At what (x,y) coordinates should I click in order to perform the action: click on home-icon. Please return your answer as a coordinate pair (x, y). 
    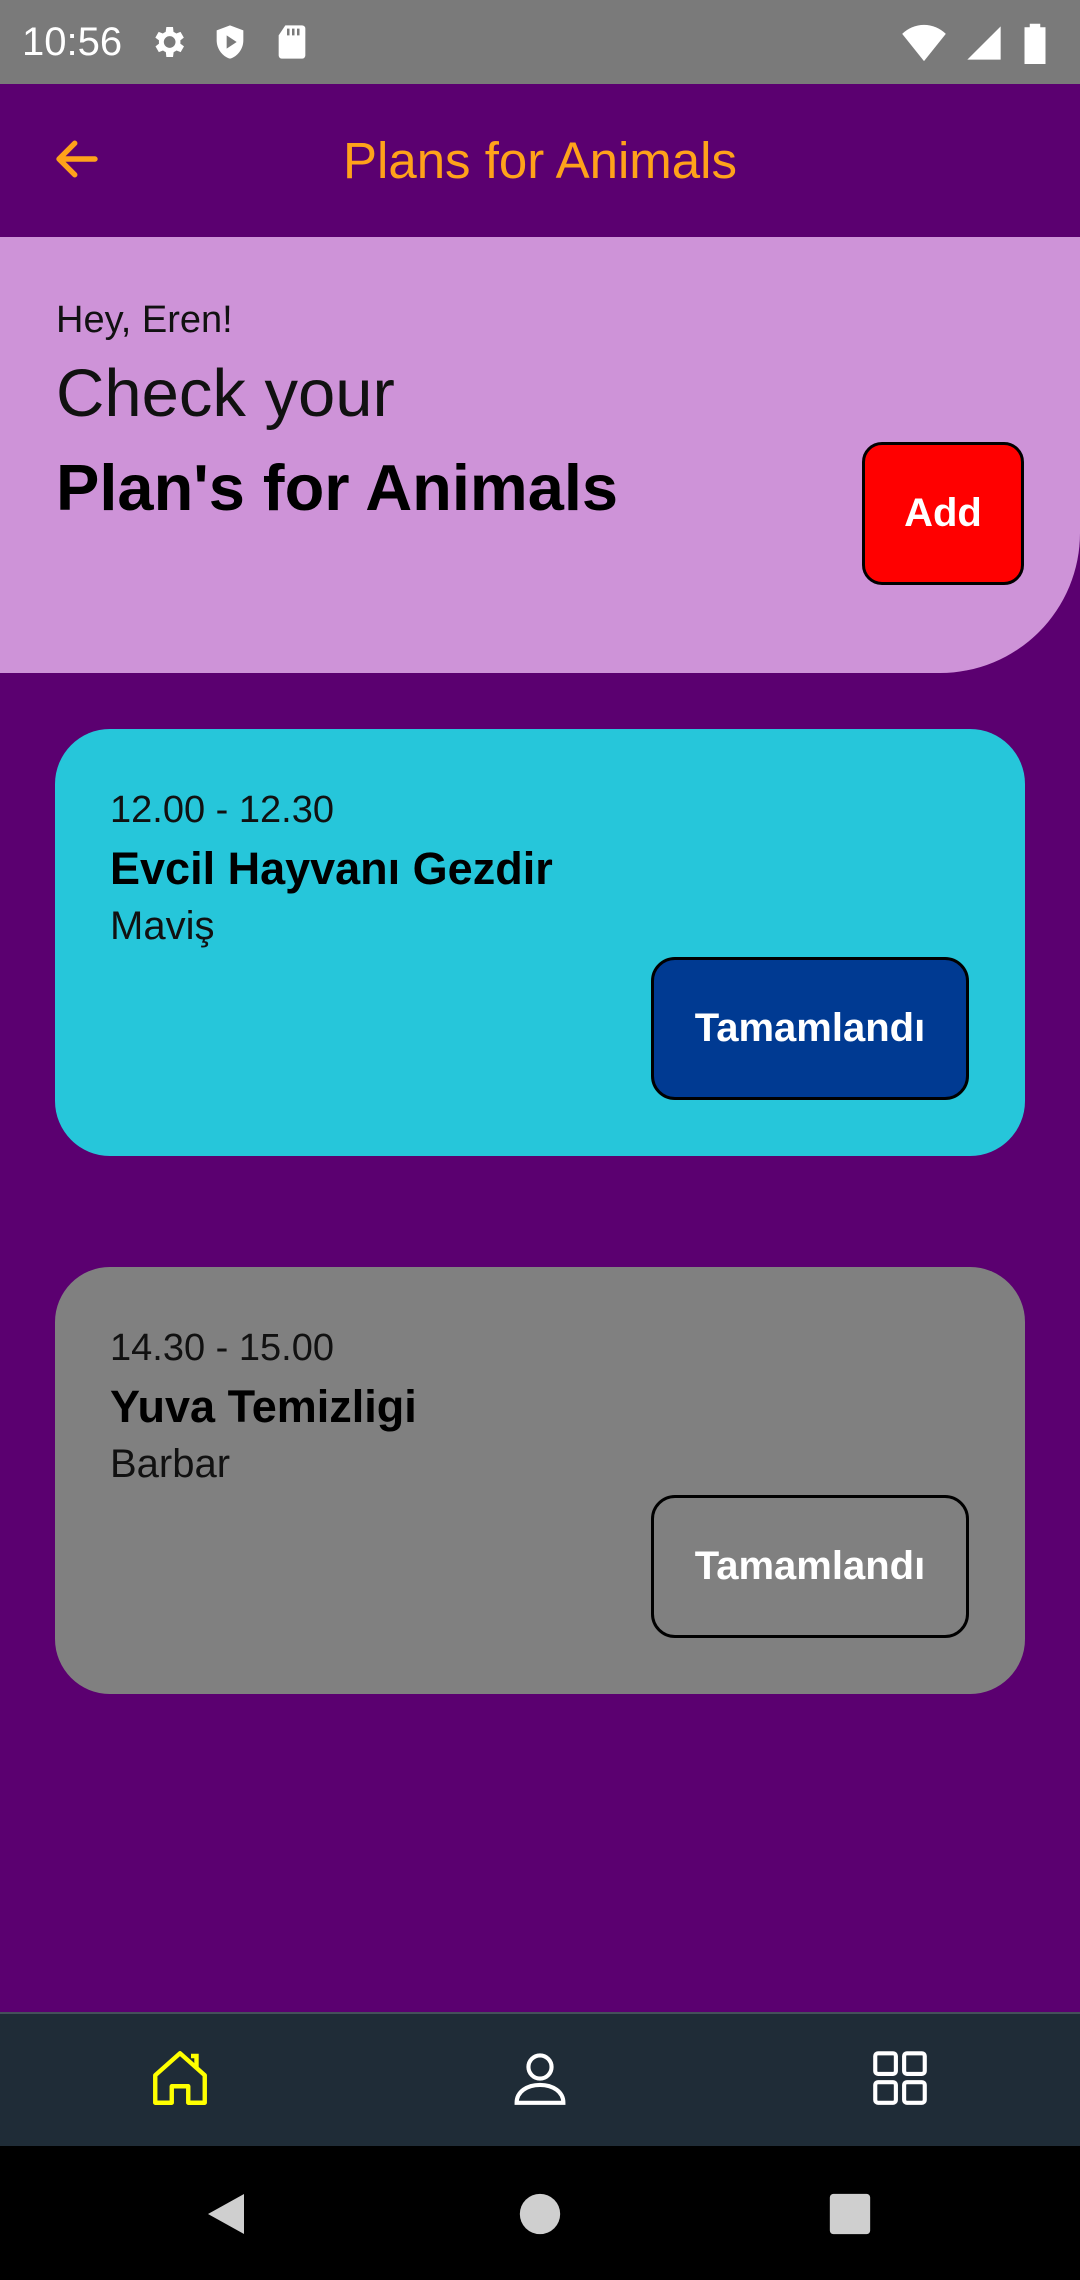
    Looking at the image, I should click on (180, 2080).